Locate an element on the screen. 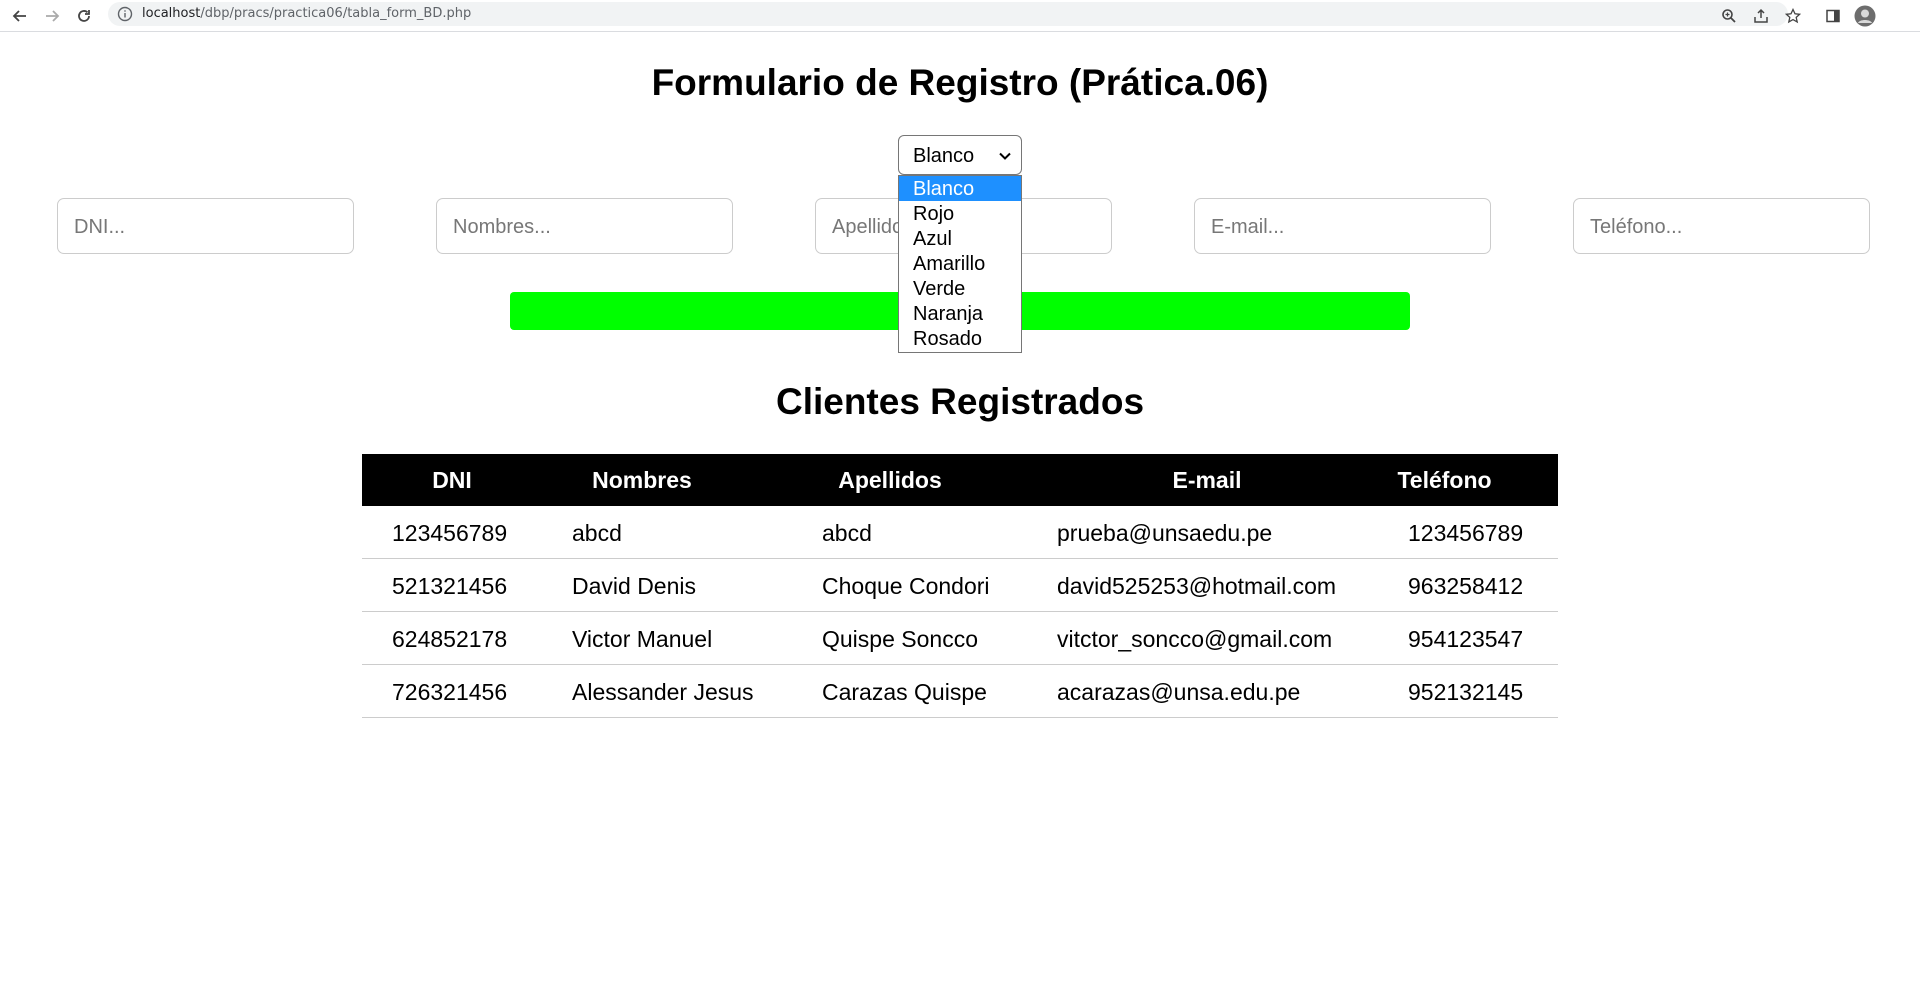 This screenshot has width=1920, height=986. reload-button is located at coordinates (84, 16).